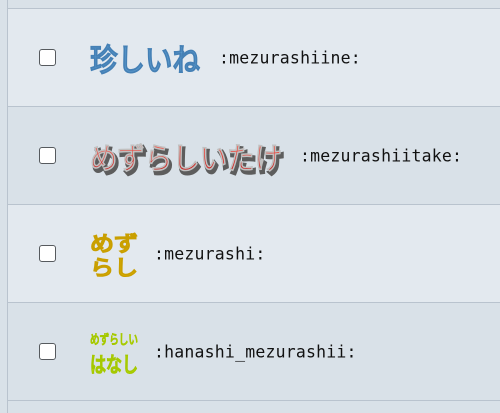 Image resolution: width=500 pixels, height=413 pixels. What do you see at coordinates (114, 340) in the screenshot?
I see `svg-text: めずらしい` at bounding box center [114, 340].